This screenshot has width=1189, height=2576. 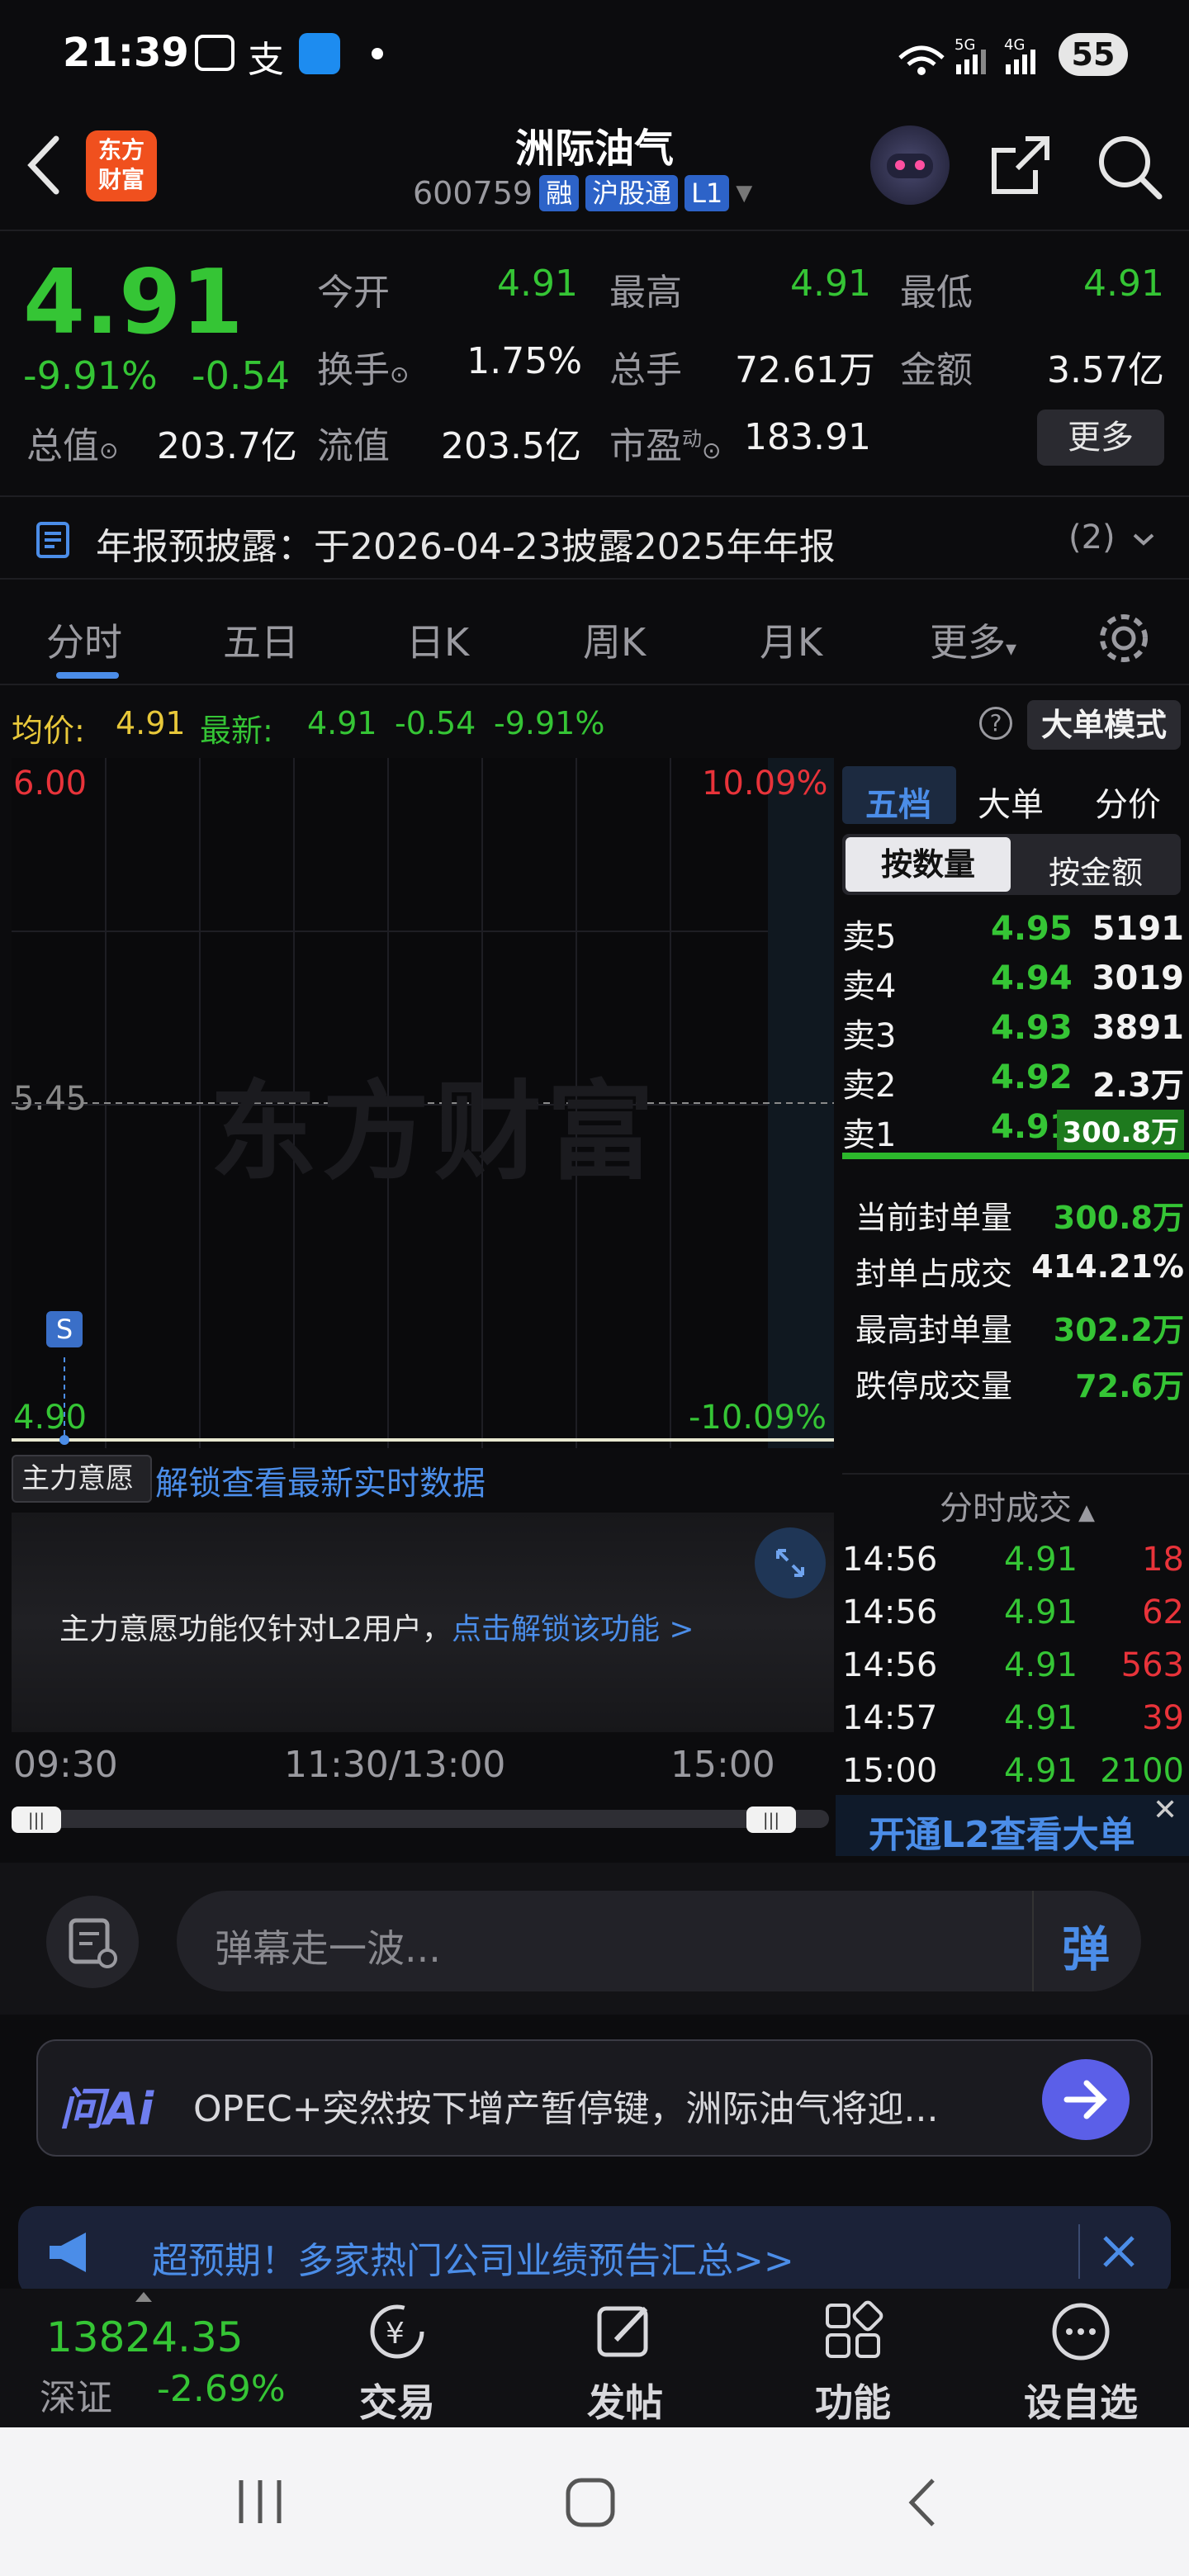 What do you see at coordinates (1086, 2099) in the screenshot?
I see `arrow-right-icon` at bounding box center [1086, 2099].